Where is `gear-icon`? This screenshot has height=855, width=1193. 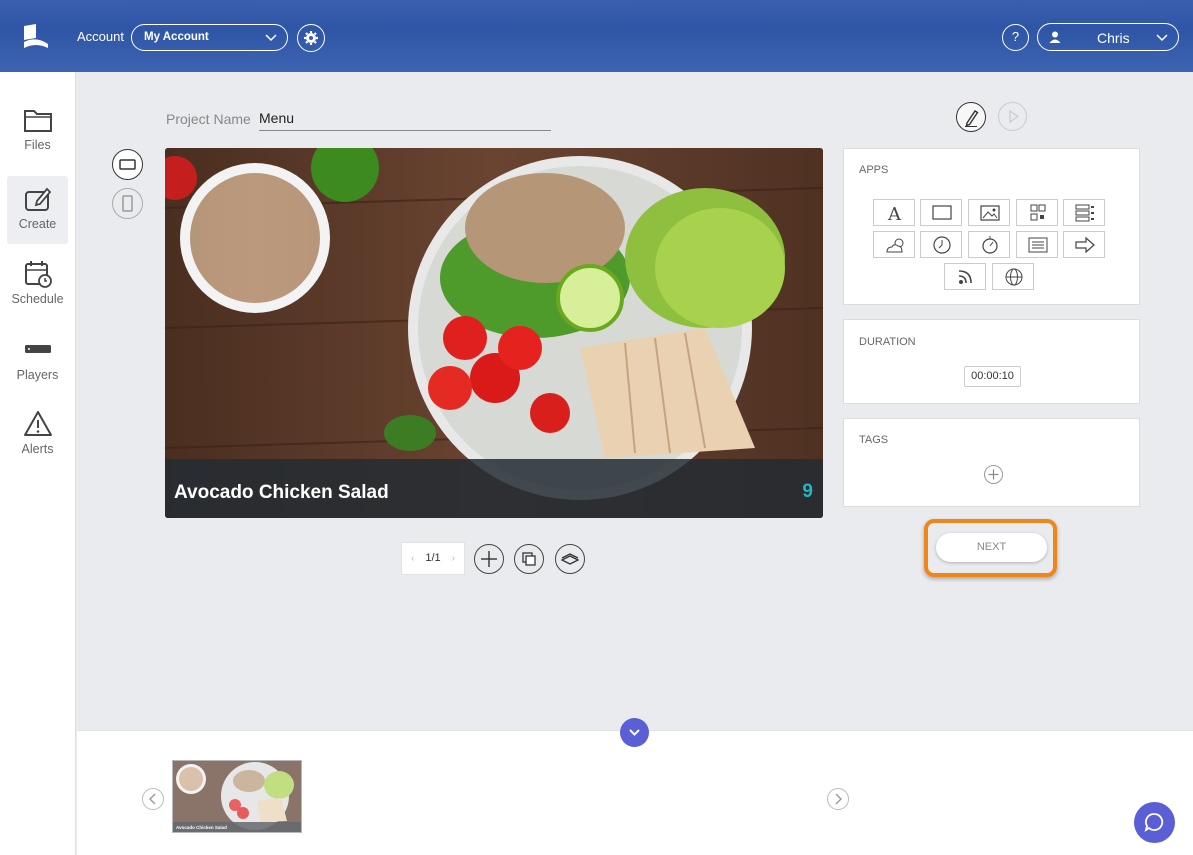
gear-icon is located at coordinates (311, 38).